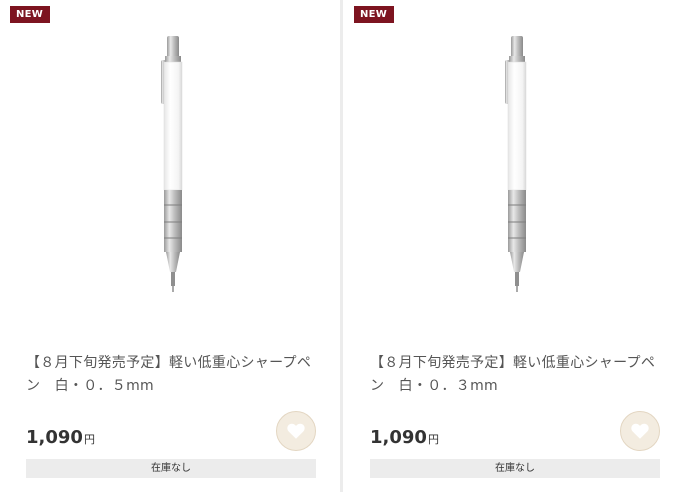 Image resolution: width=677 pixels, height=492 pixels. Describe the element at coordinates (171, 375) in the screenshot. I see `product-title: 【８月下旬発売予定】軽い低重心シャープペン 白・０．５mm` at that location.